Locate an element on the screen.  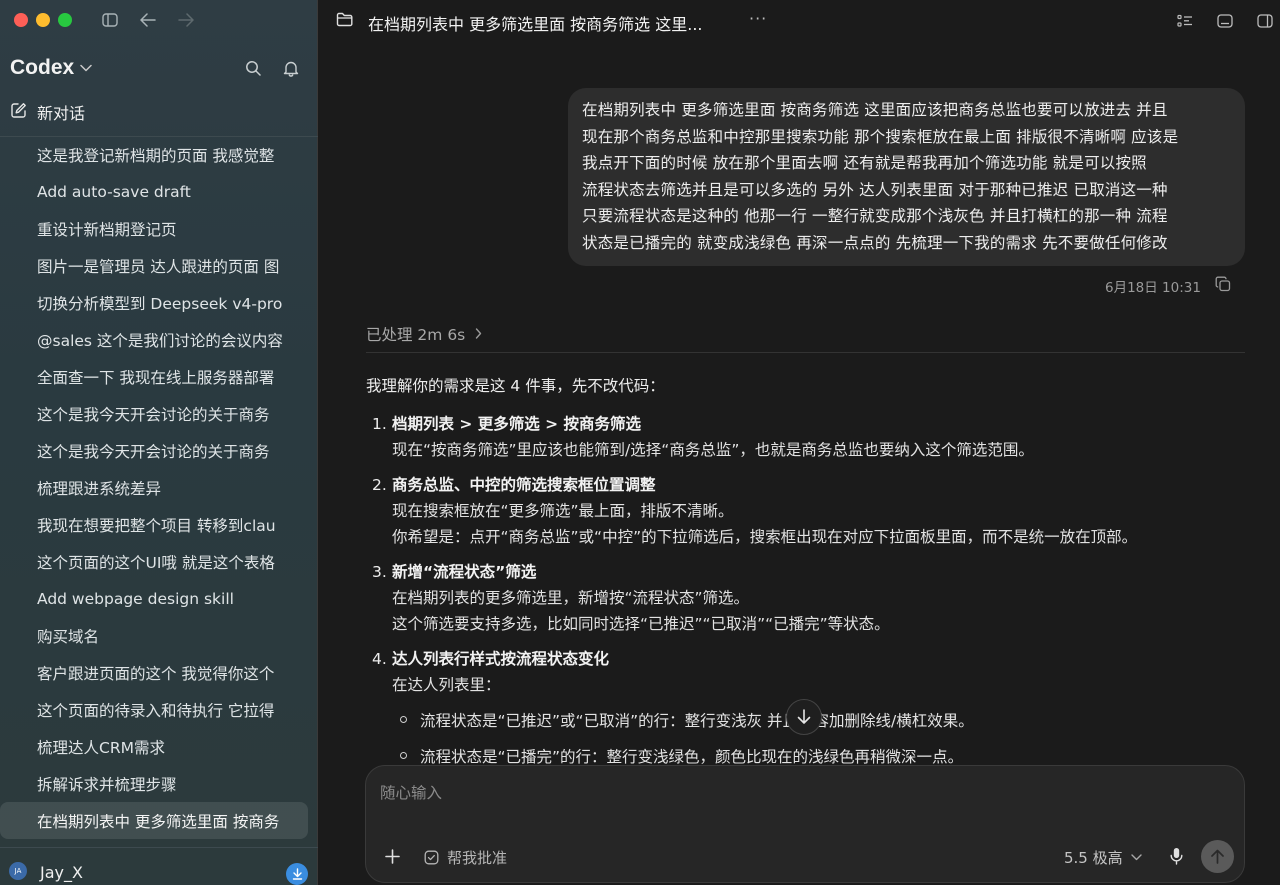
more-options-icon: ··· is located at coordinates (758, 18).